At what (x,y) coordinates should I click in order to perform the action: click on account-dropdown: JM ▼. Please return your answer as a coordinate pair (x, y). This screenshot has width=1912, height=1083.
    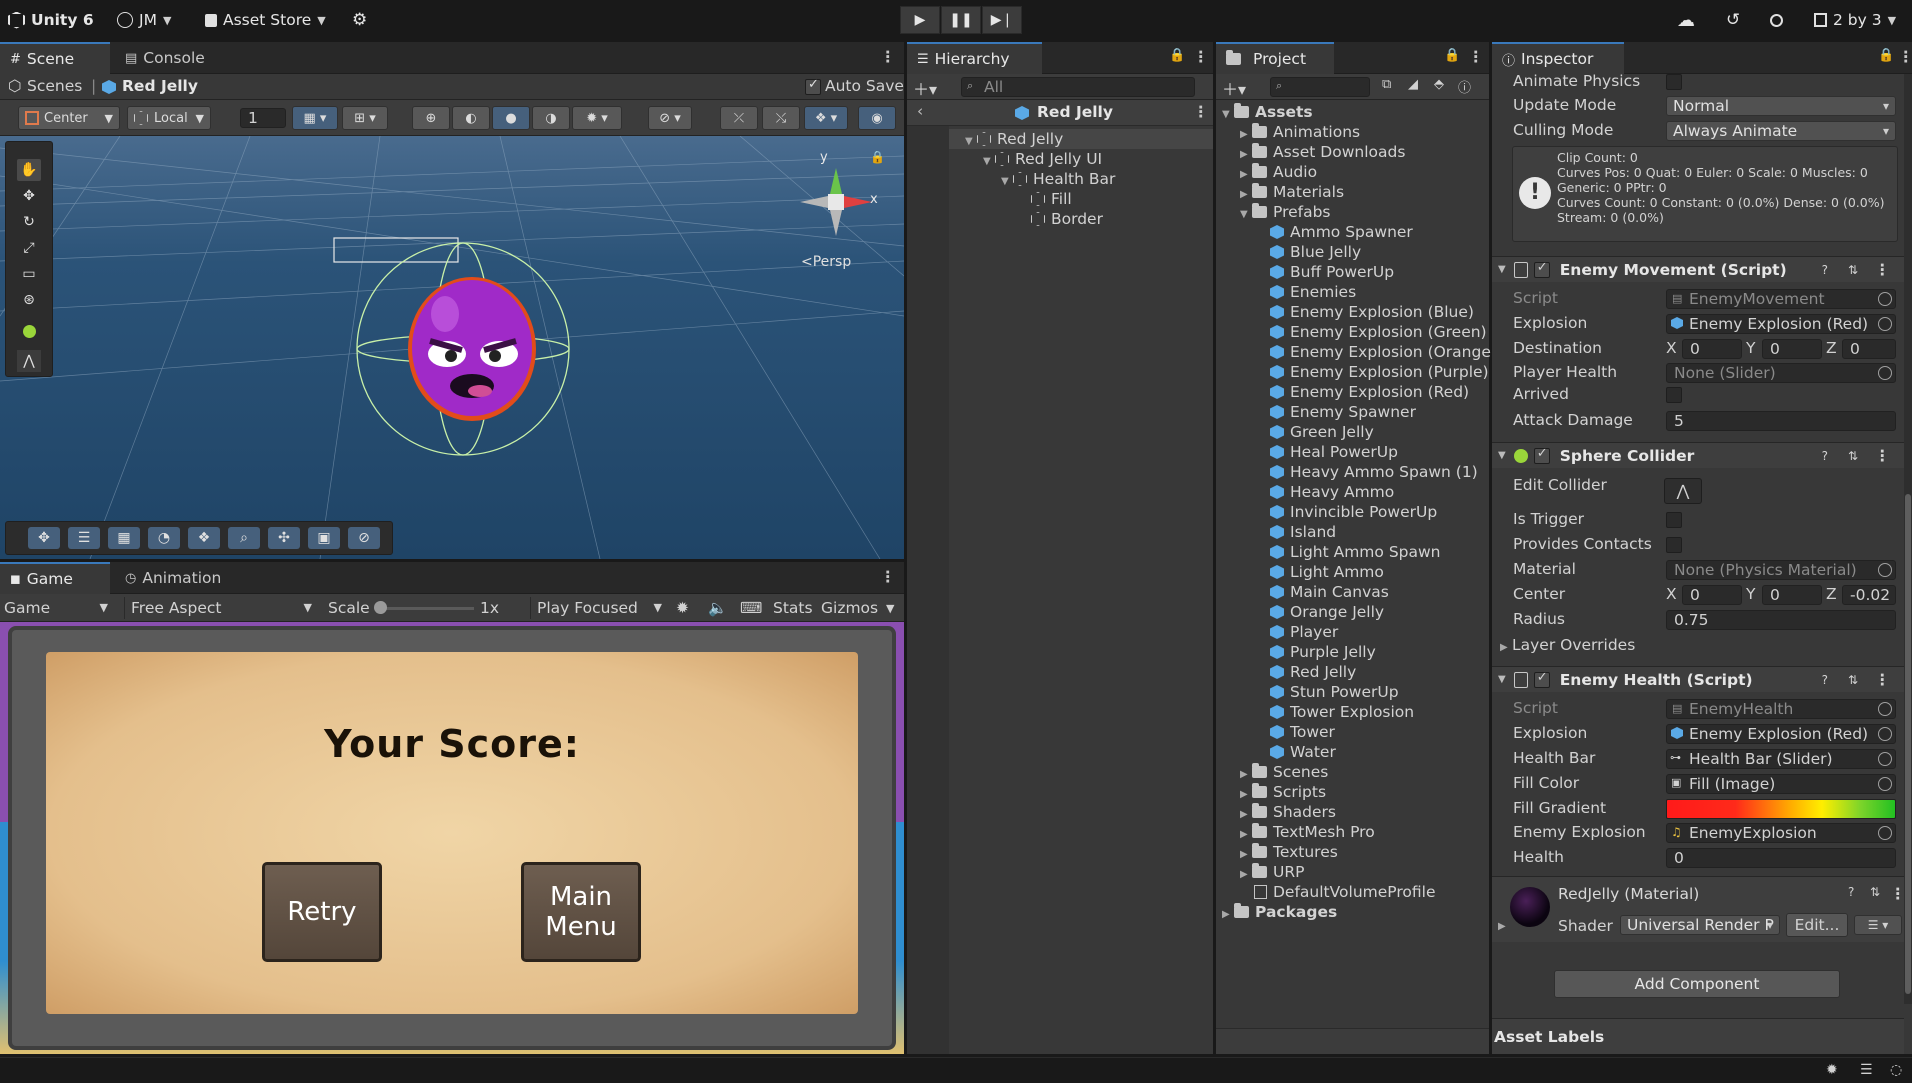
    Looking at the image, I should click on (144, 20).